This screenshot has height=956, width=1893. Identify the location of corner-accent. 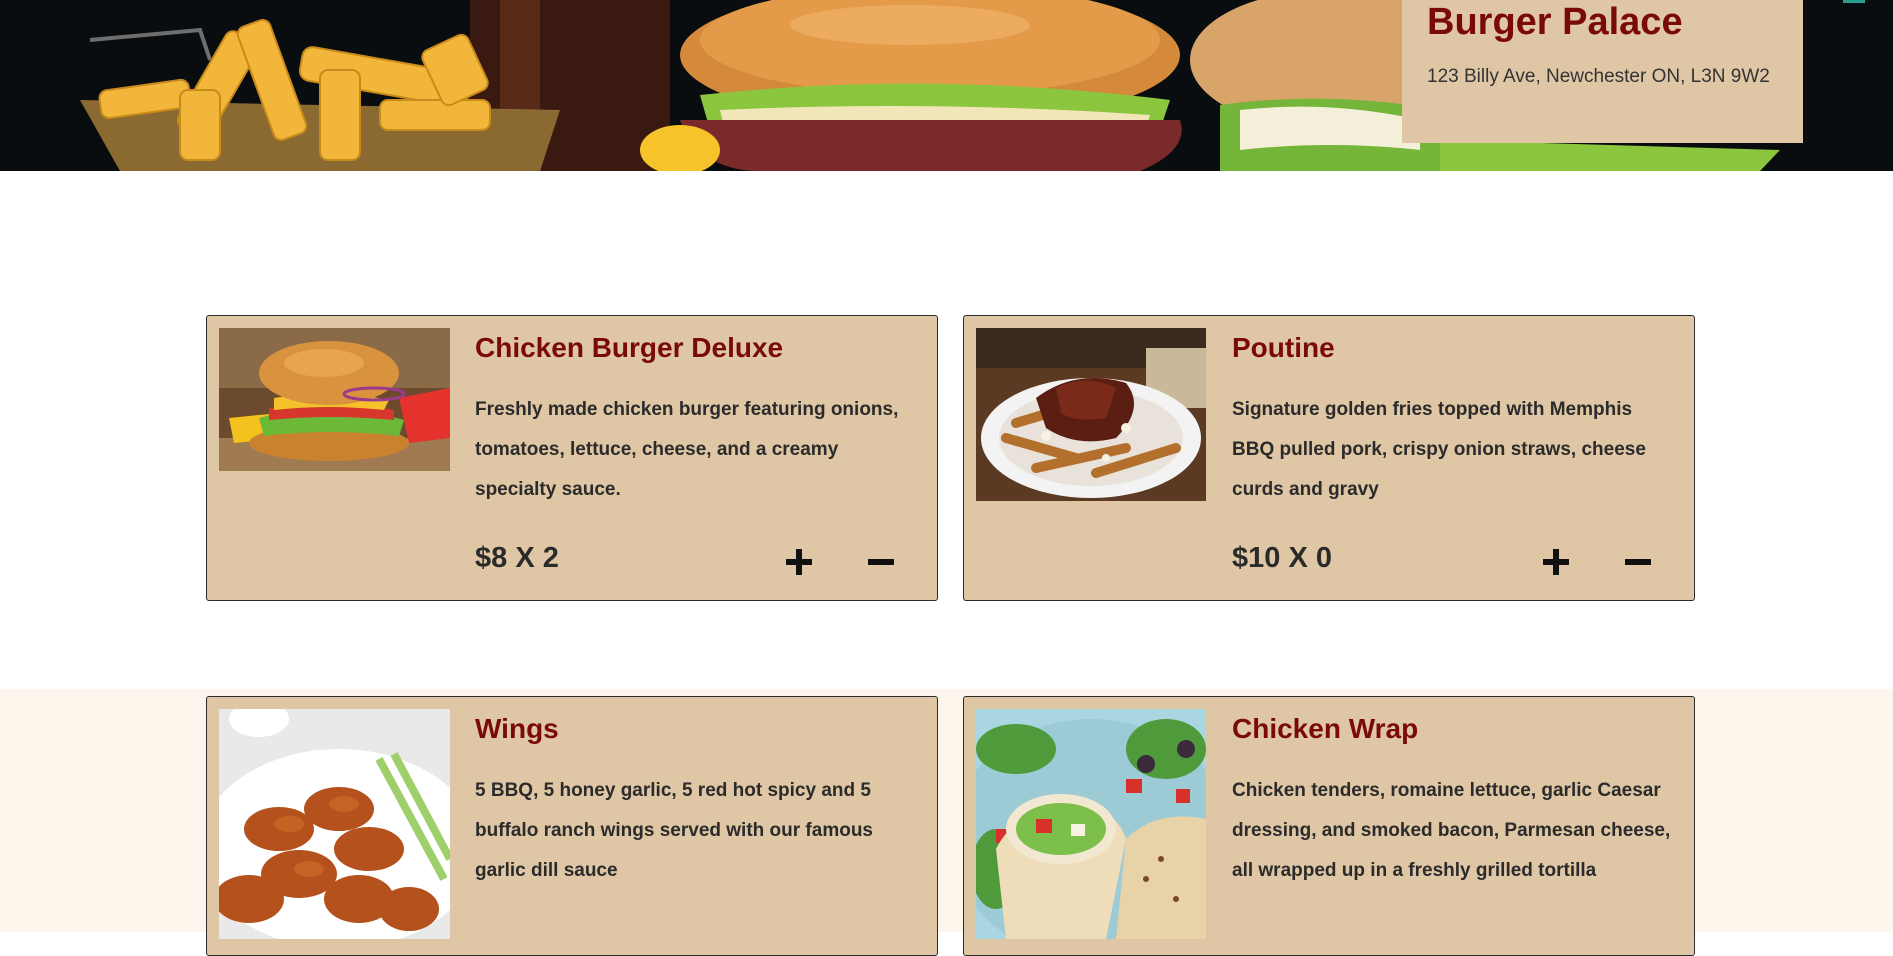
(1854, 1).